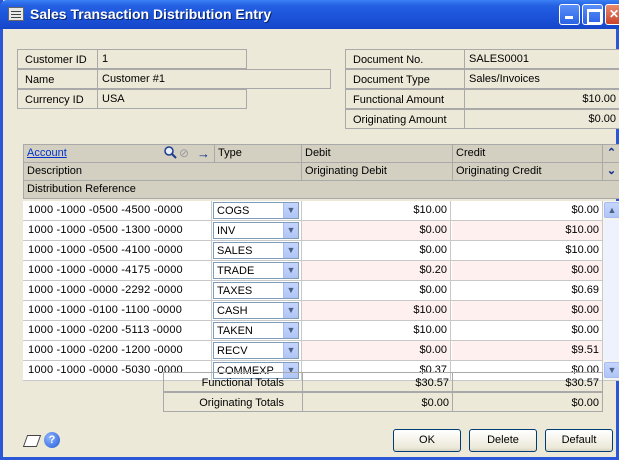  What do you see at coordinates (232, 382) in the screenshot?
I see `functional-totals-label: Functional Totals` at bounding box center [232, 382].